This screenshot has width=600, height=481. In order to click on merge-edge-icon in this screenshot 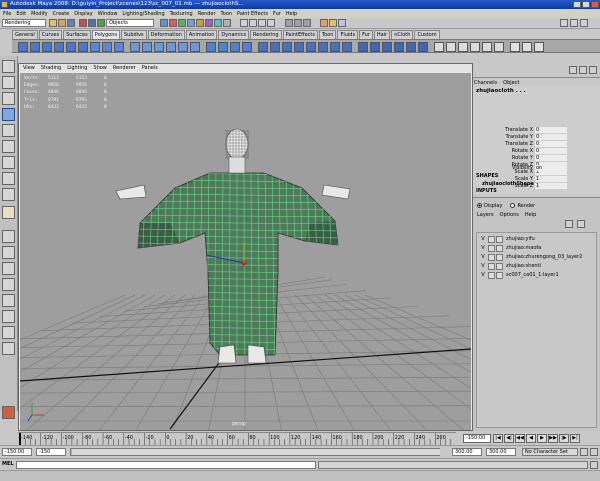, I will do `click(375, 47)`.